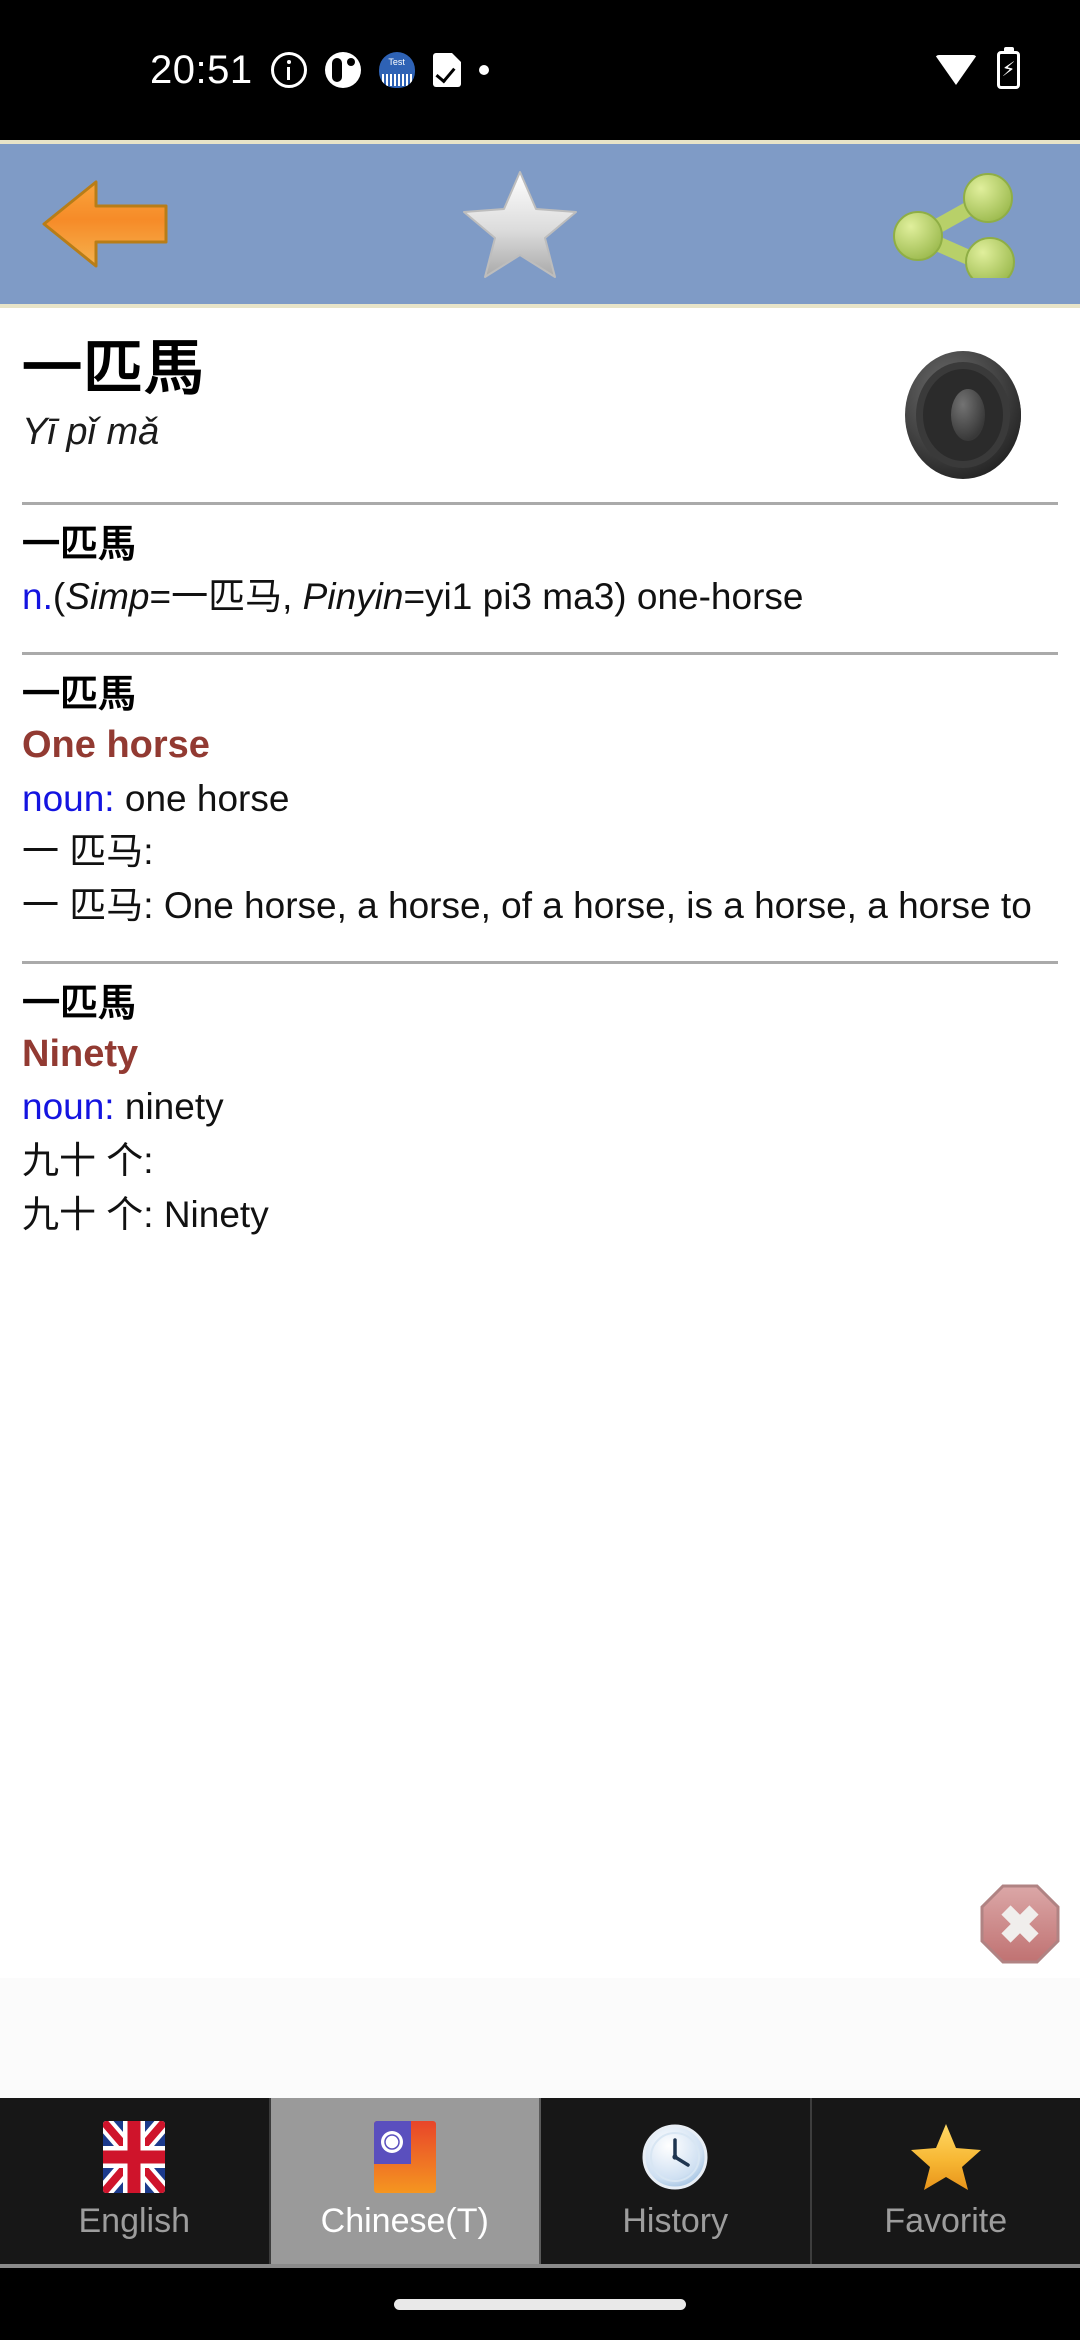 The image size is (1080, 2340). I want to click on checklist-doc-icon, so click(446, 70).